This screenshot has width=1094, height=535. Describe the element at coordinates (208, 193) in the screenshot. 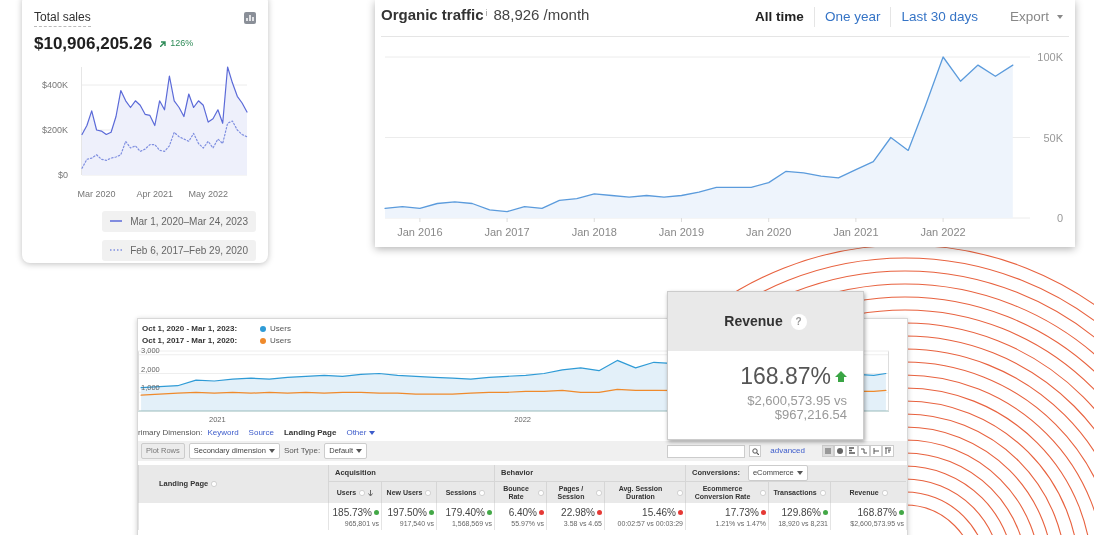

I see `axis-label: May 2022` at that location.